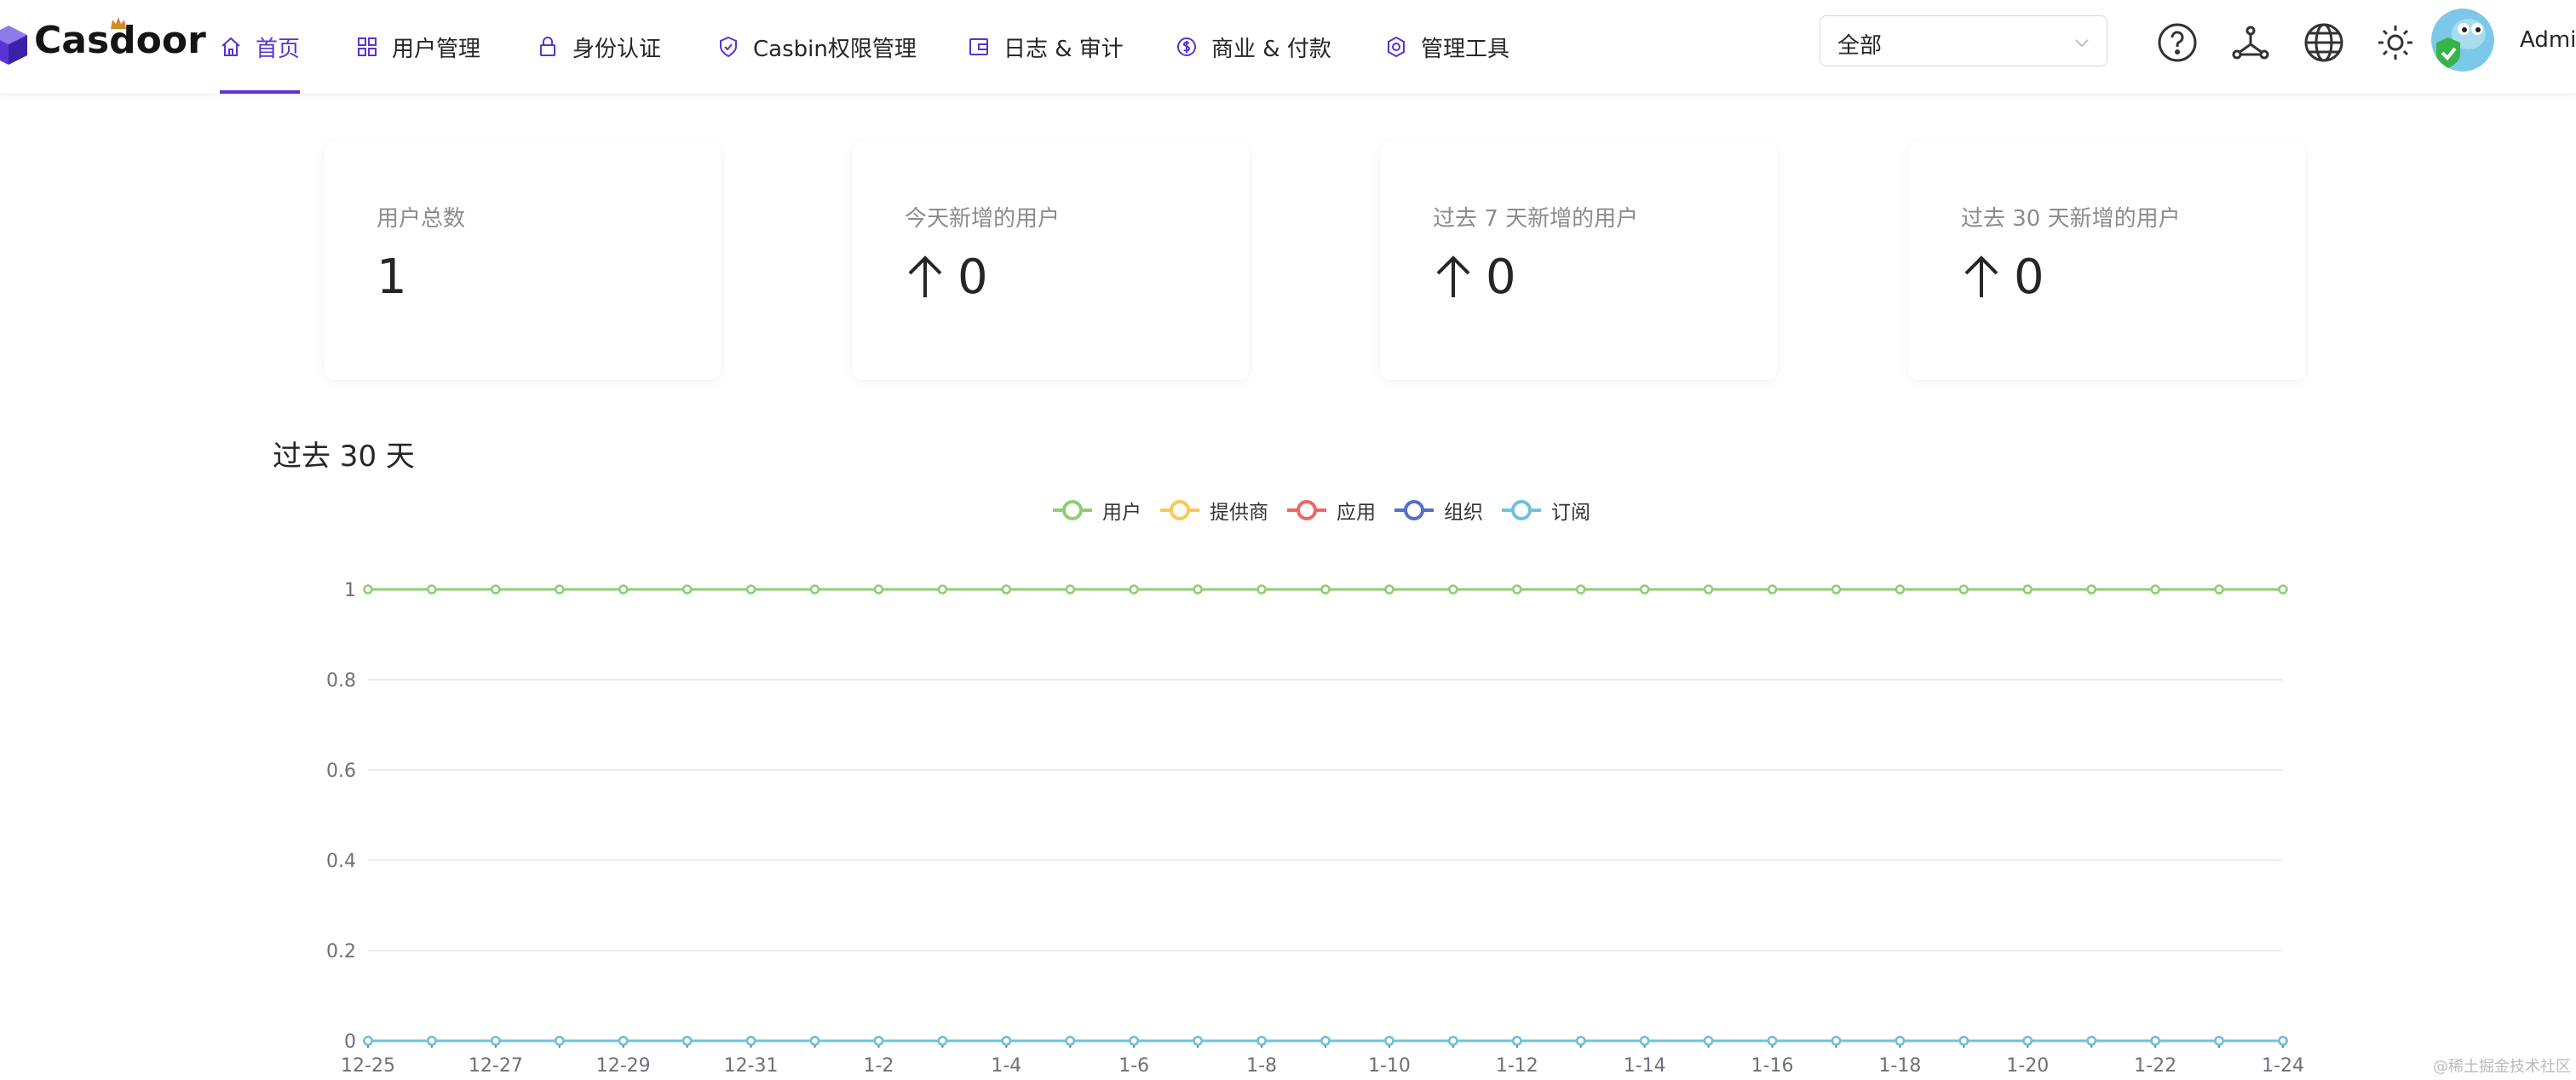 This screenshot has height=1080, width=2576. Describe the element at coordinates (1046, 47) in the screenshot. I see `nav-item-logs-audit: 日志 & 审计` at that location.